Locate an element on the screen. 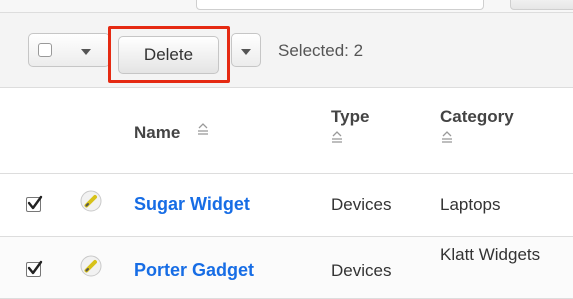  category-cell: Laptops is located at coordinates (470, 204).